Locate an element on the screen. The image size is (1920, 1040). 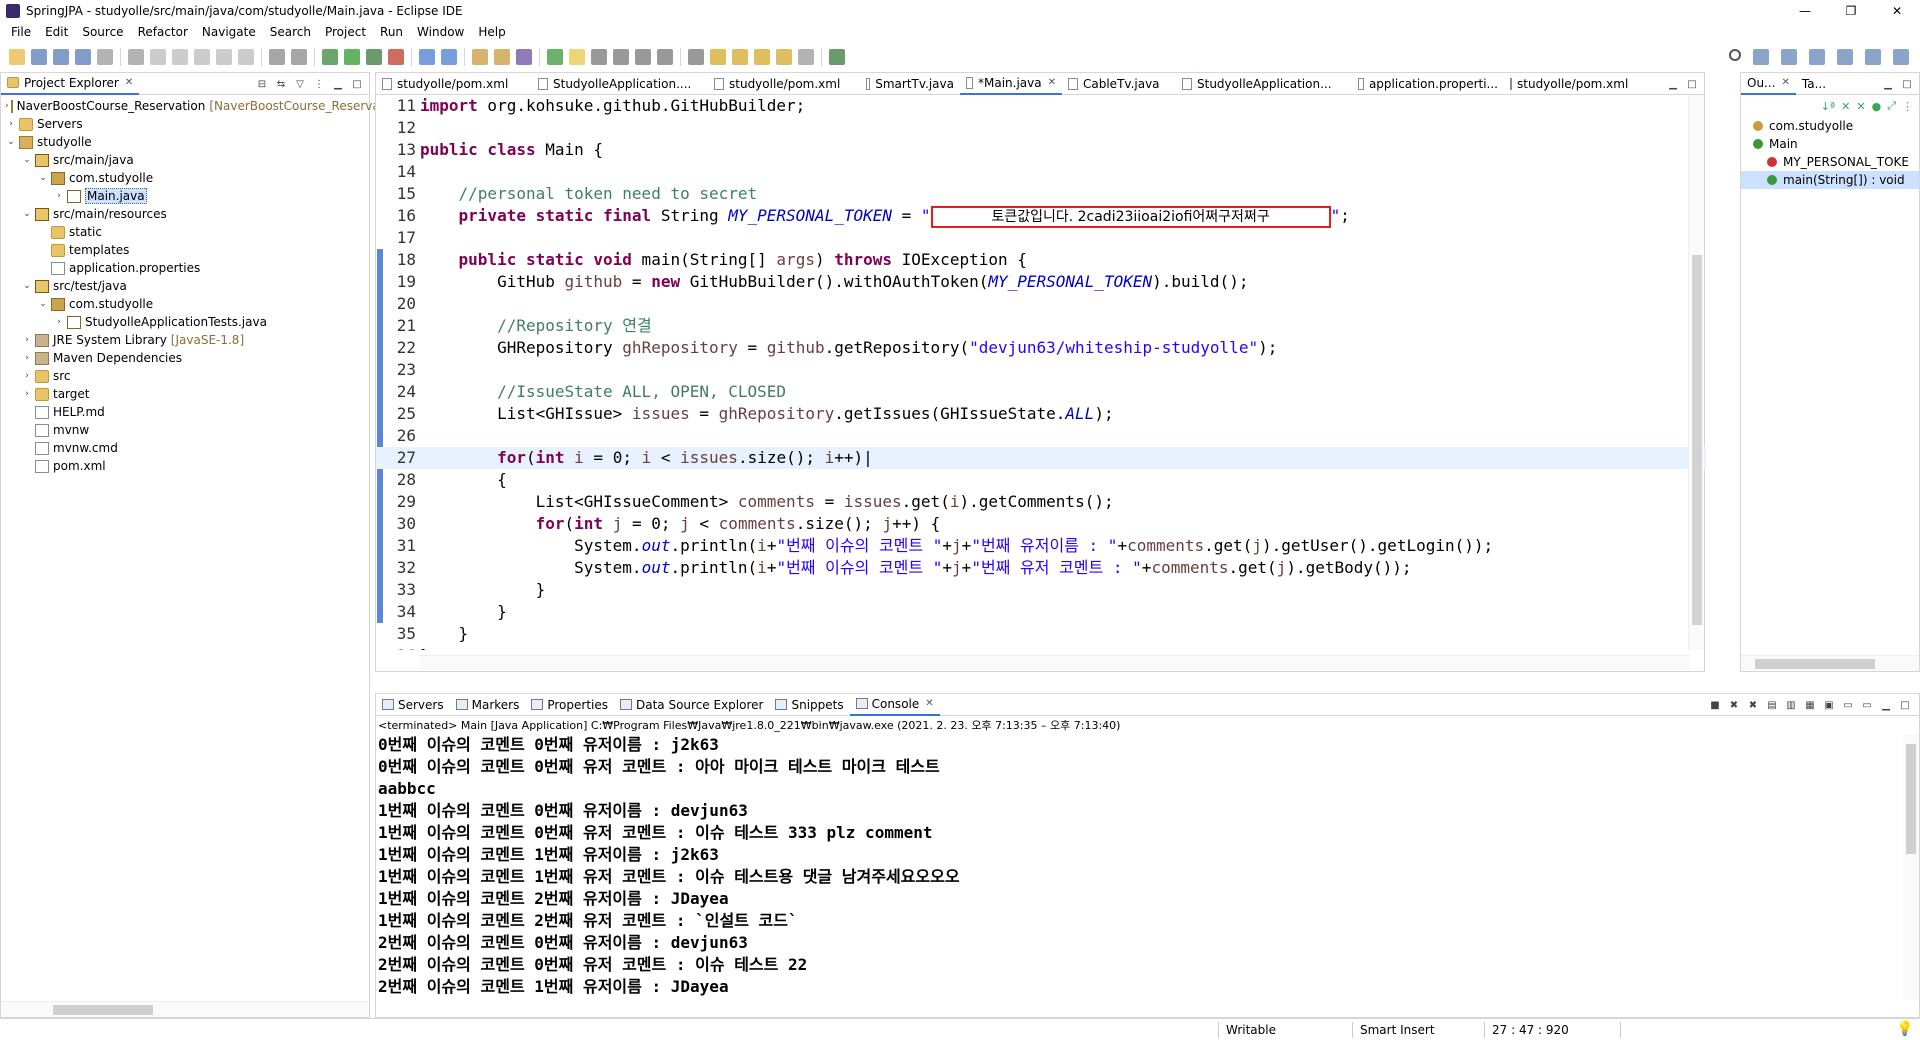
skip-icon is located at coordinates (158, 57).